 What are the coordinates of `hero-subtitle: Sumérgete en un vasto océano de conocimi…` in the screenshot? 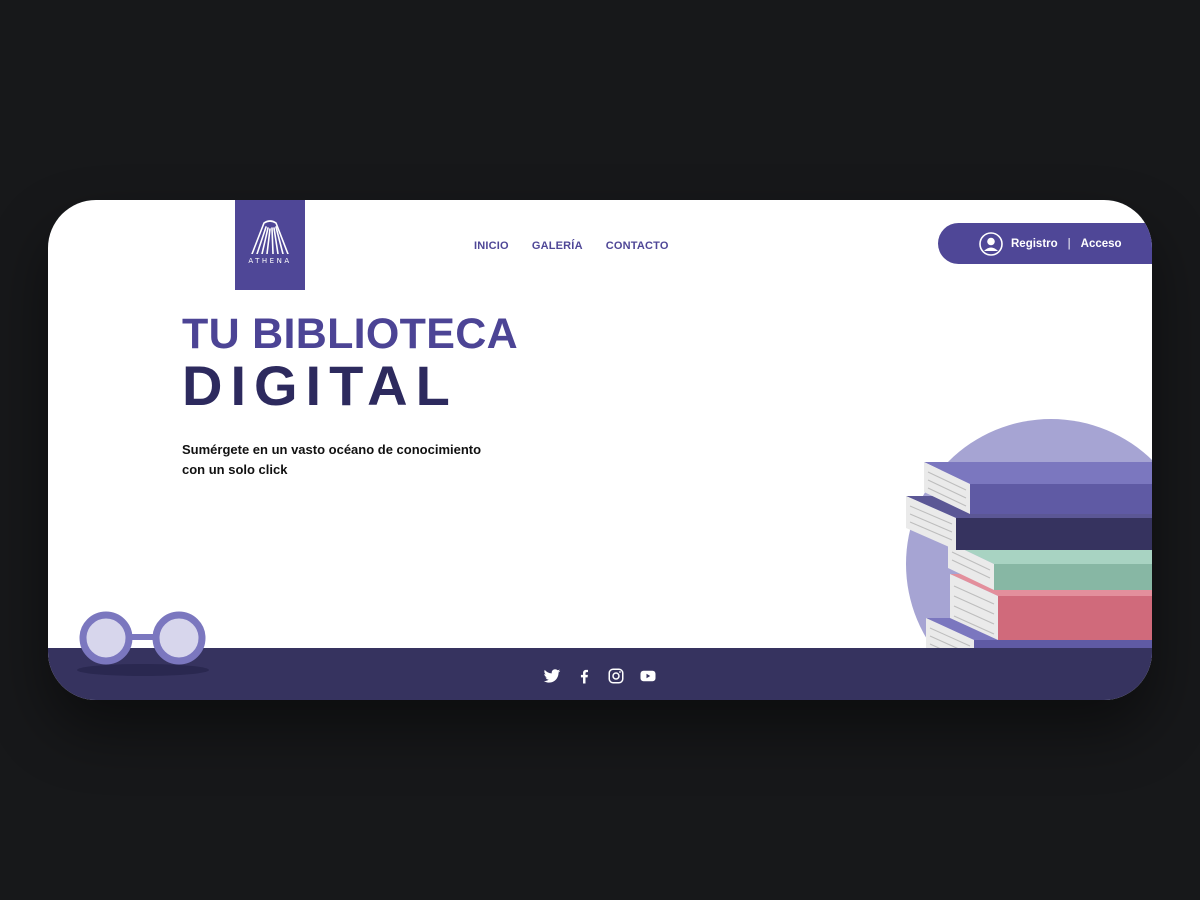 It's located at (332, 460).